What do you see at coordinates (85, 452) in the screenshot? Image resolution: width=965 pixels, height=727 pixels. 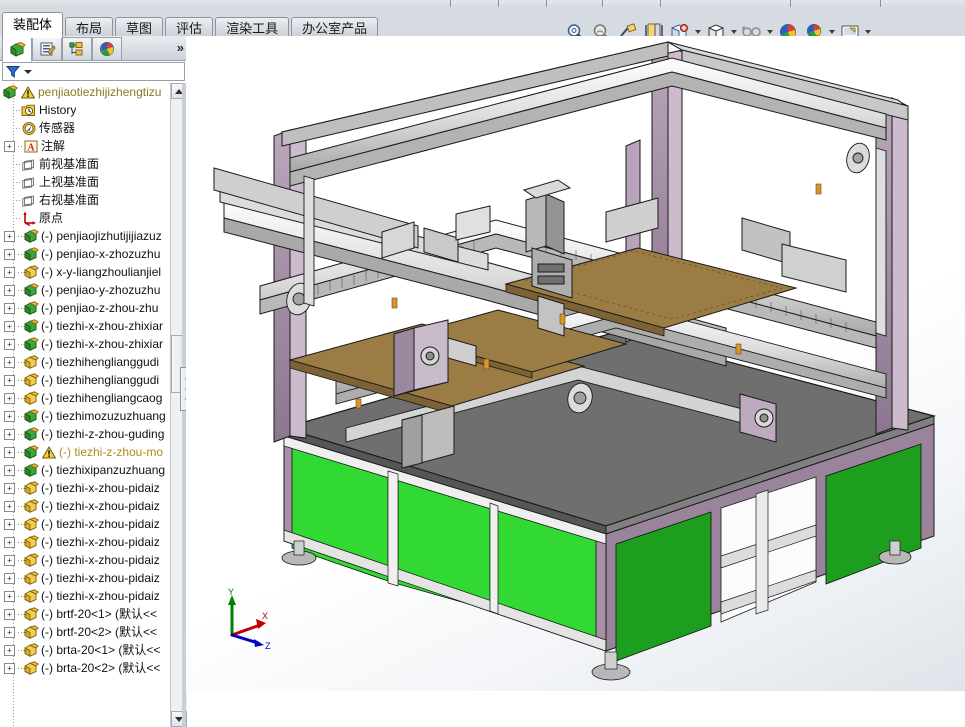 I see `tree-item: + (-) tiezhi-z-zhou-mo` at bounding box center [85, 452].